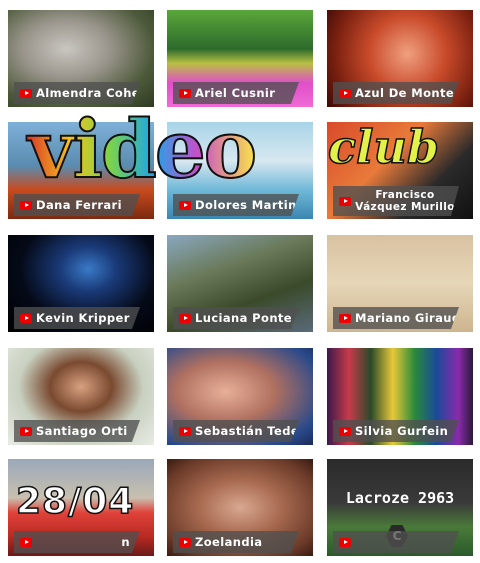  I want to click on video-tile: Dolores Martin, so click(240, 170).